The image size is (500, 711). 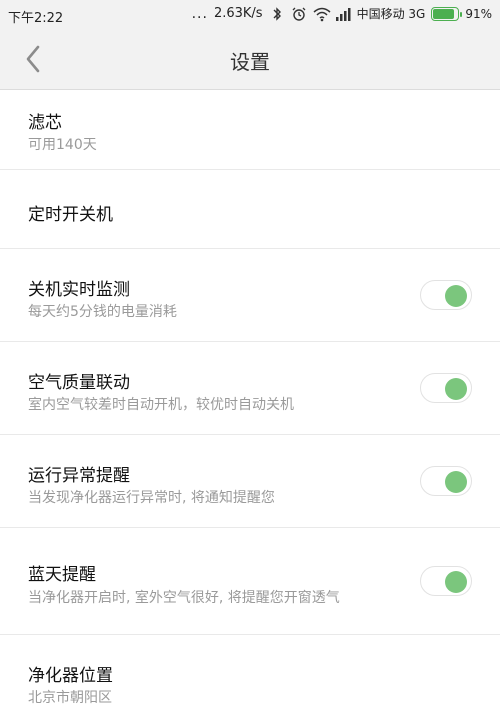 What do you see at coordinates (45, 123) in the screenshot?
I see `setting-label: 滤芯` at bounding box center [45, 123].